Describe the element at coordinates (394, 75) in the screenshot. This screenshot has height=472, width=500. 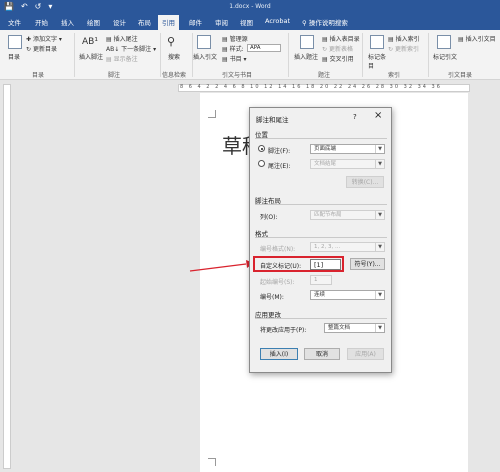
I see `group-label-index: 索引` at that location.